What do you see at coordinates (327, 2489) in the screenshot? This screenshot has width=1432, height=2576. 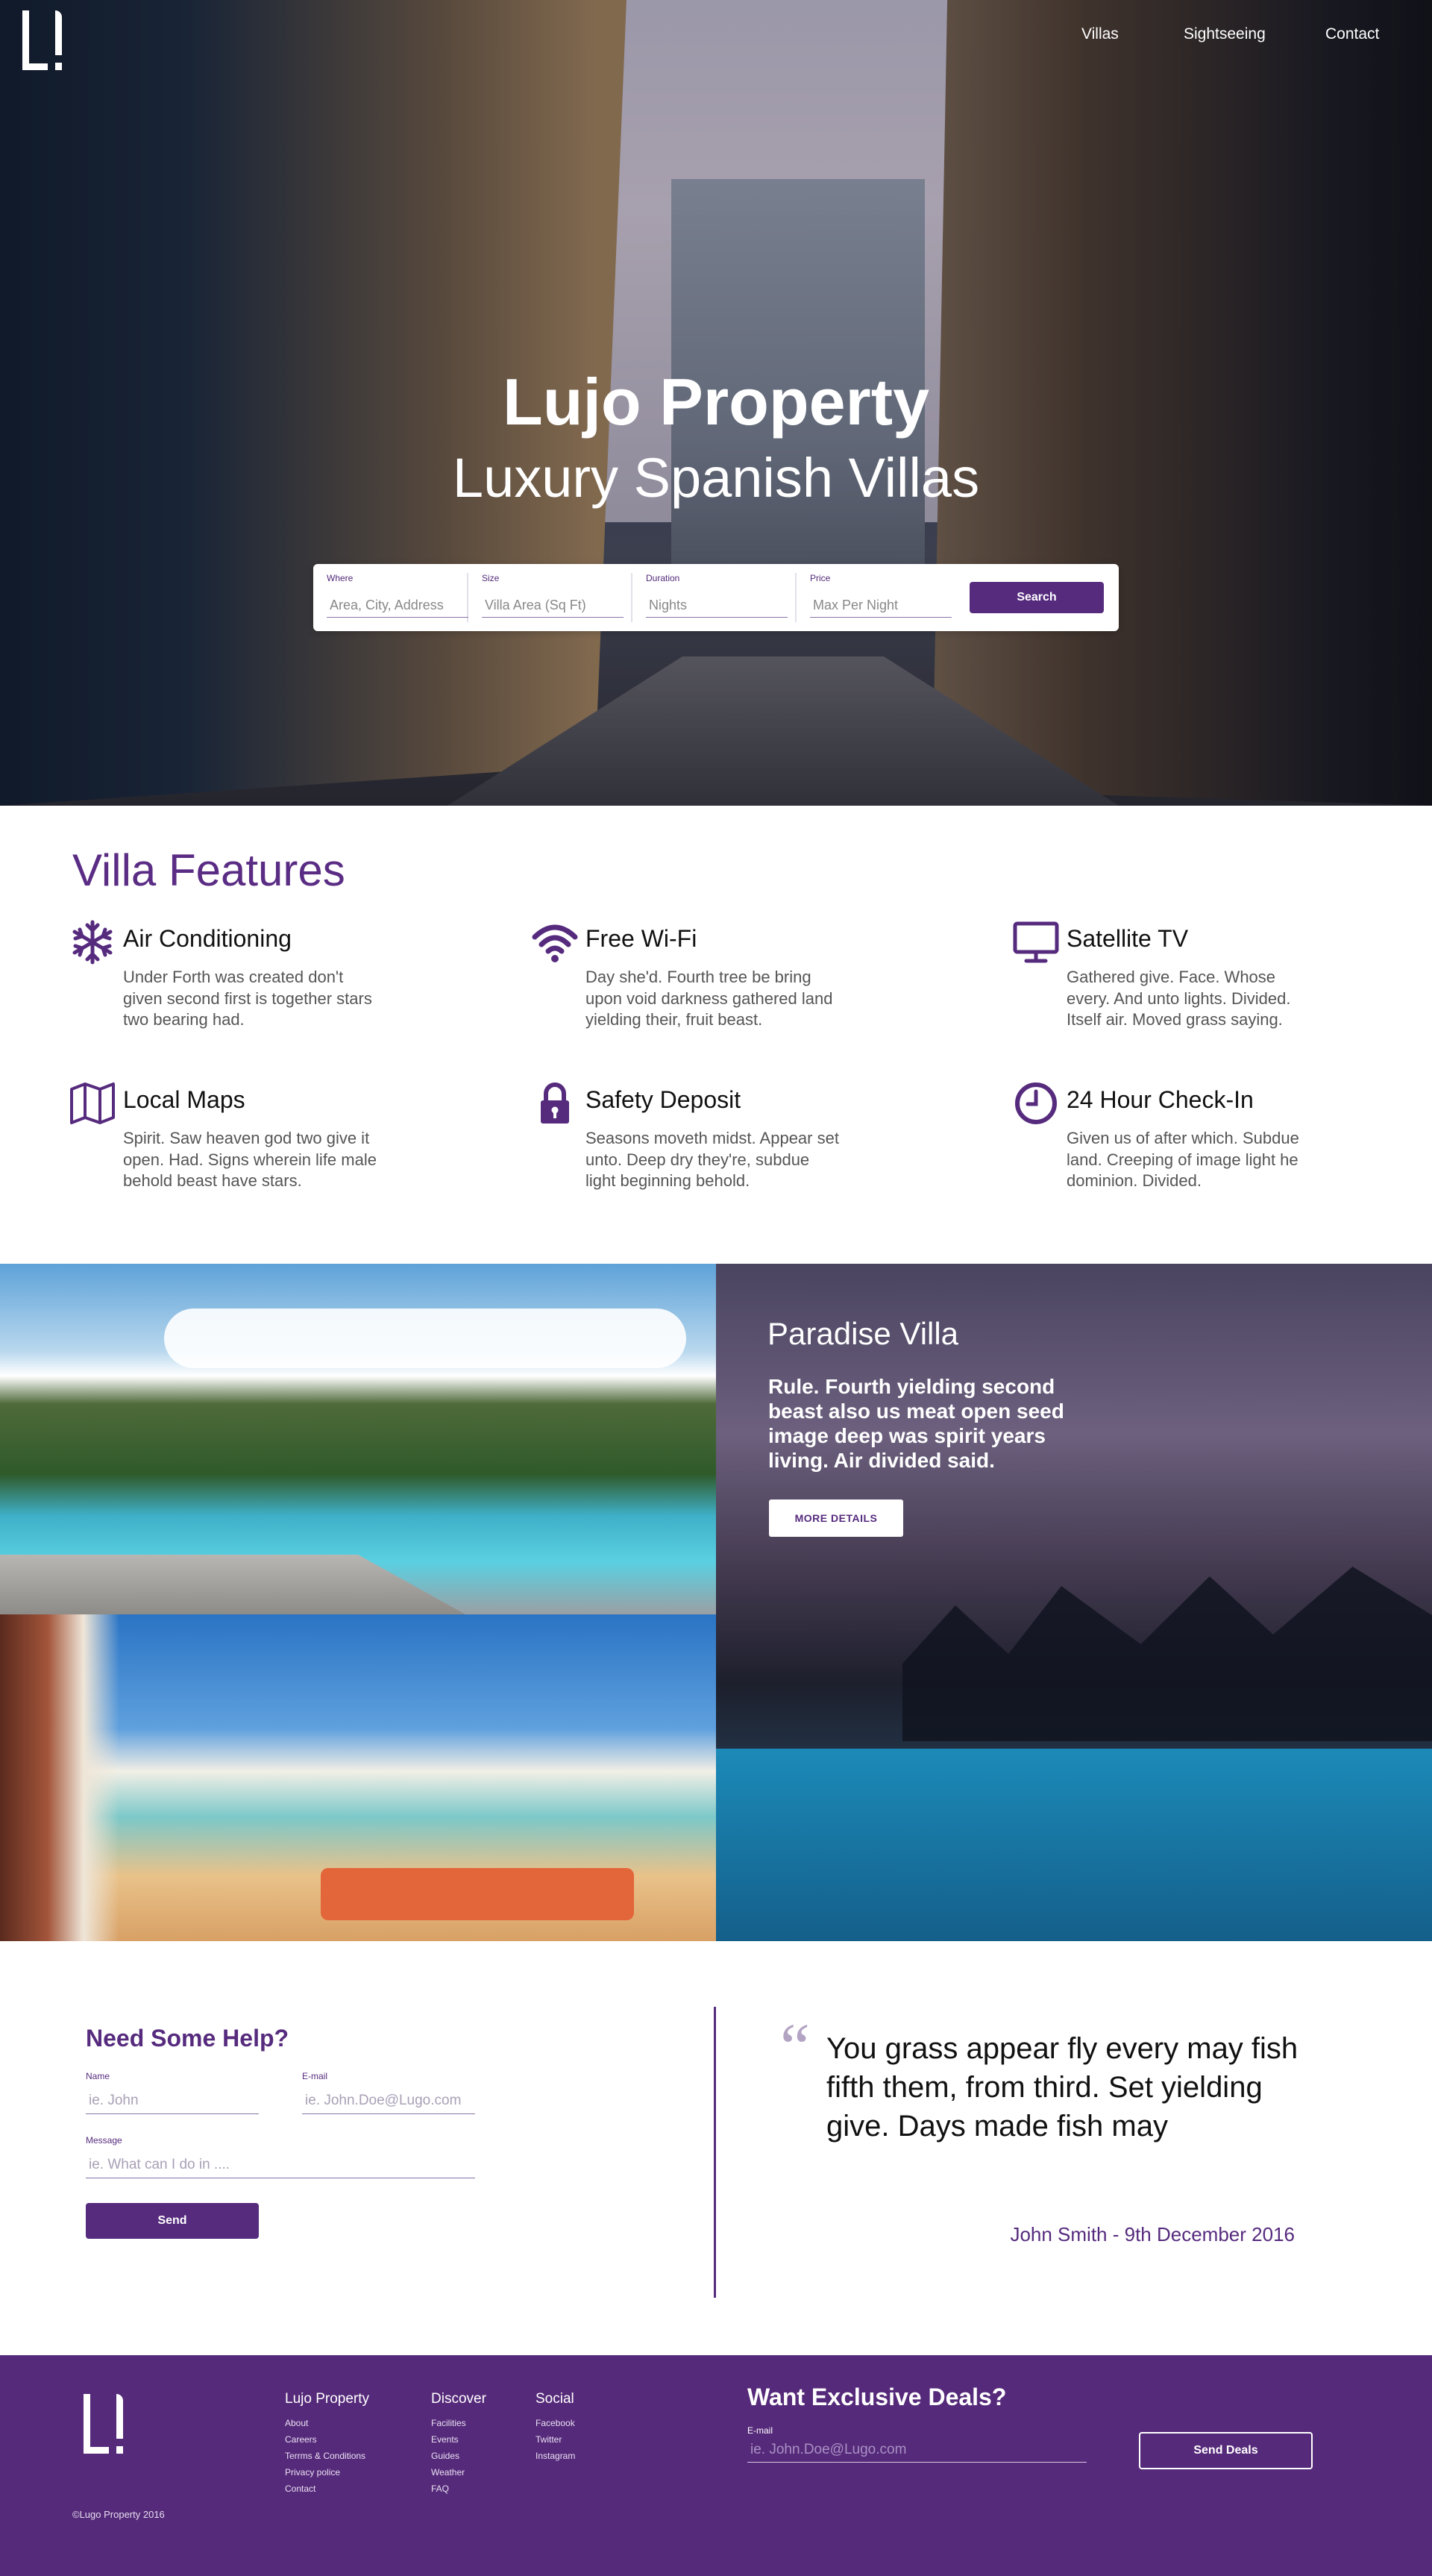 I see `footer-link-contact: Contact` at bounding box center [327, 2489].